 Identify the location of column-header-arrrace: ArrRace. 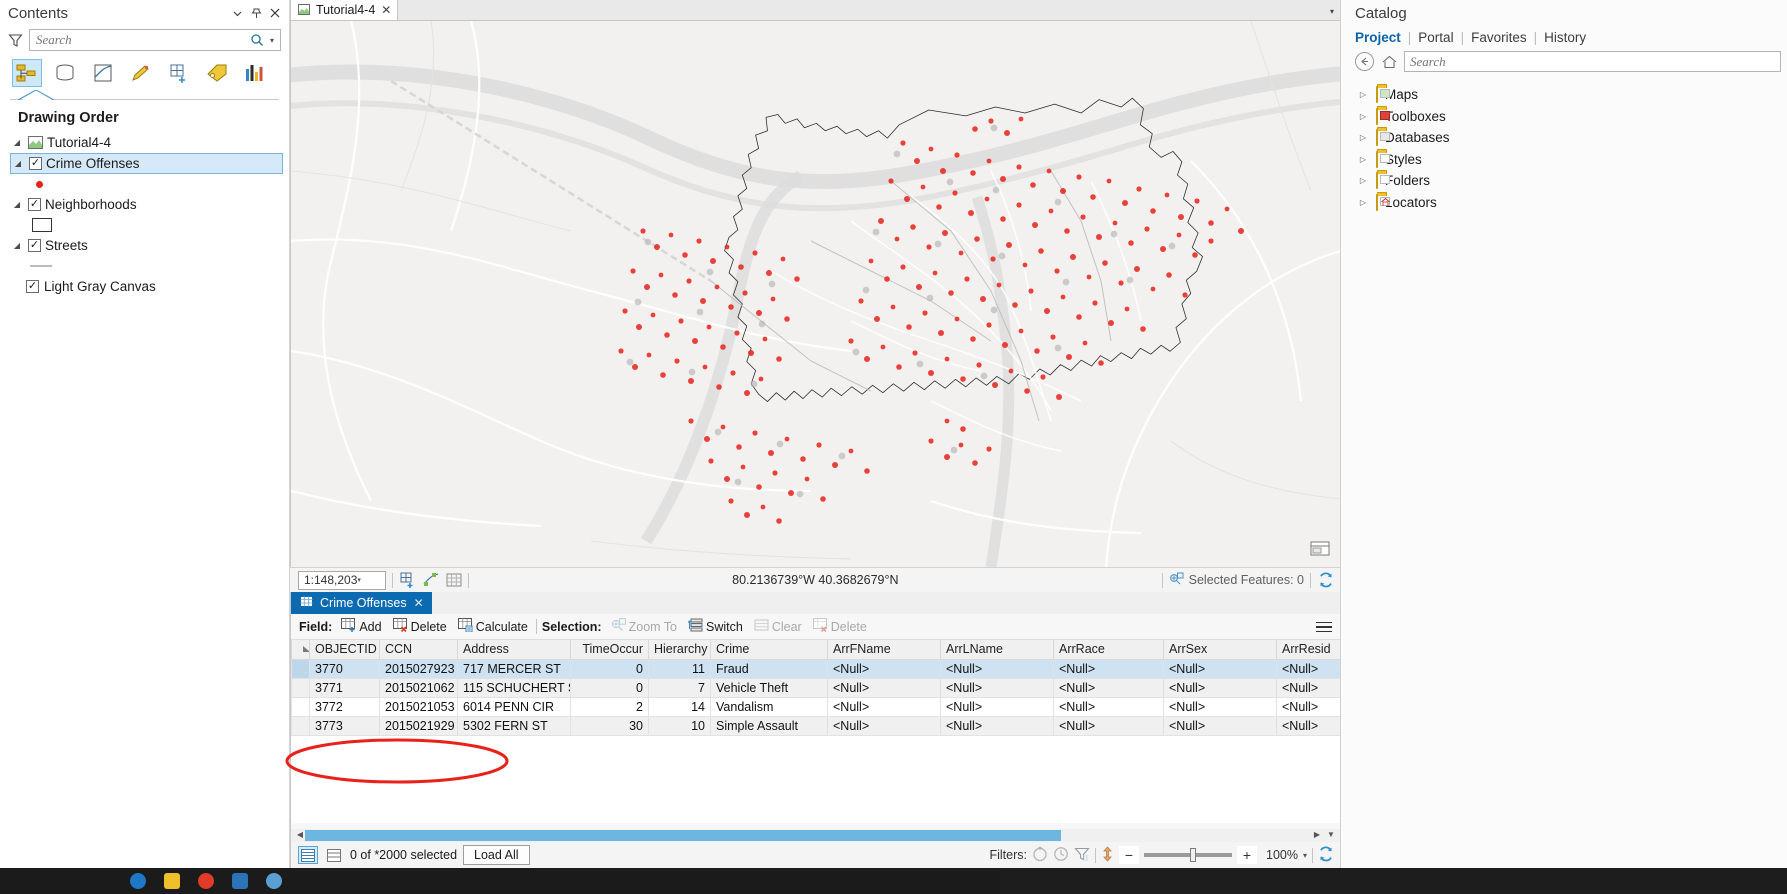
(1108, 650).